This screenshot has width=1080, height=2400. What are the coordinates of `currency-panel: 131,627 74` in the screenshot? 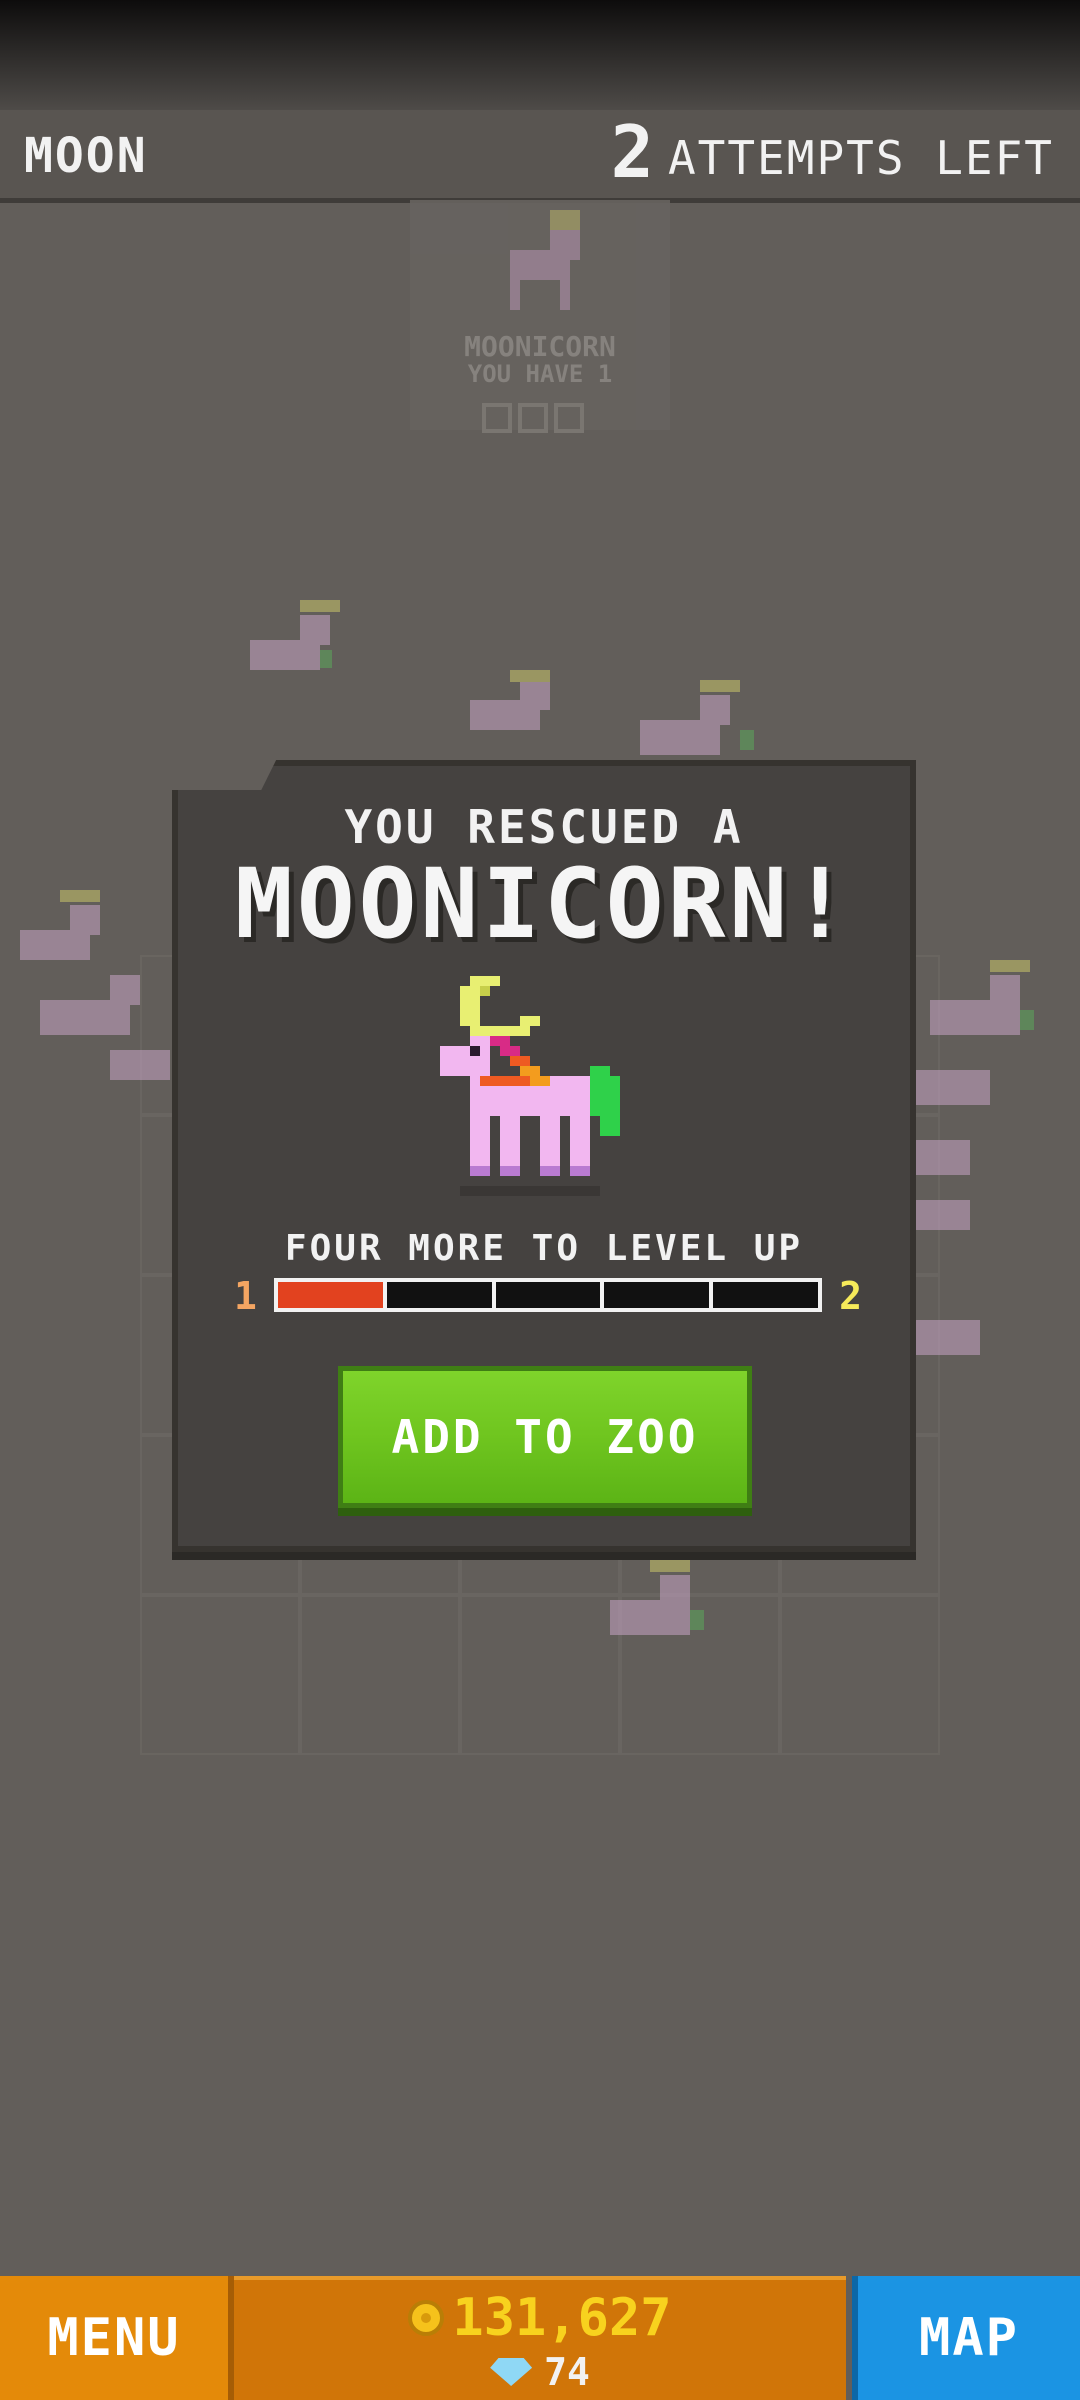 It's located at (540, 2338).